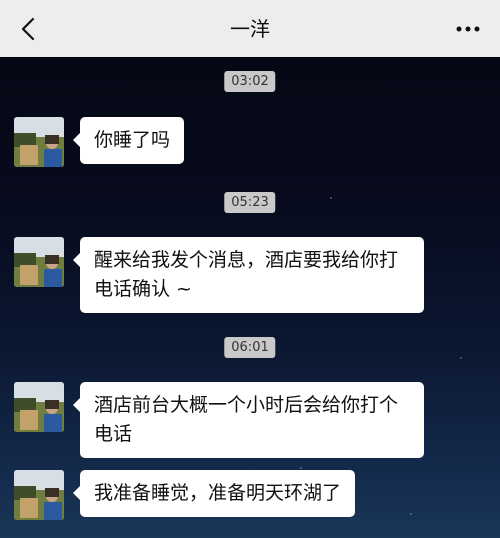 The width and height of the screenshot is (500, 538). What do you see at coordinates (250, 347) in the screenshot?
I see `timestamp: 06:01` at bounding box center [250, 347].